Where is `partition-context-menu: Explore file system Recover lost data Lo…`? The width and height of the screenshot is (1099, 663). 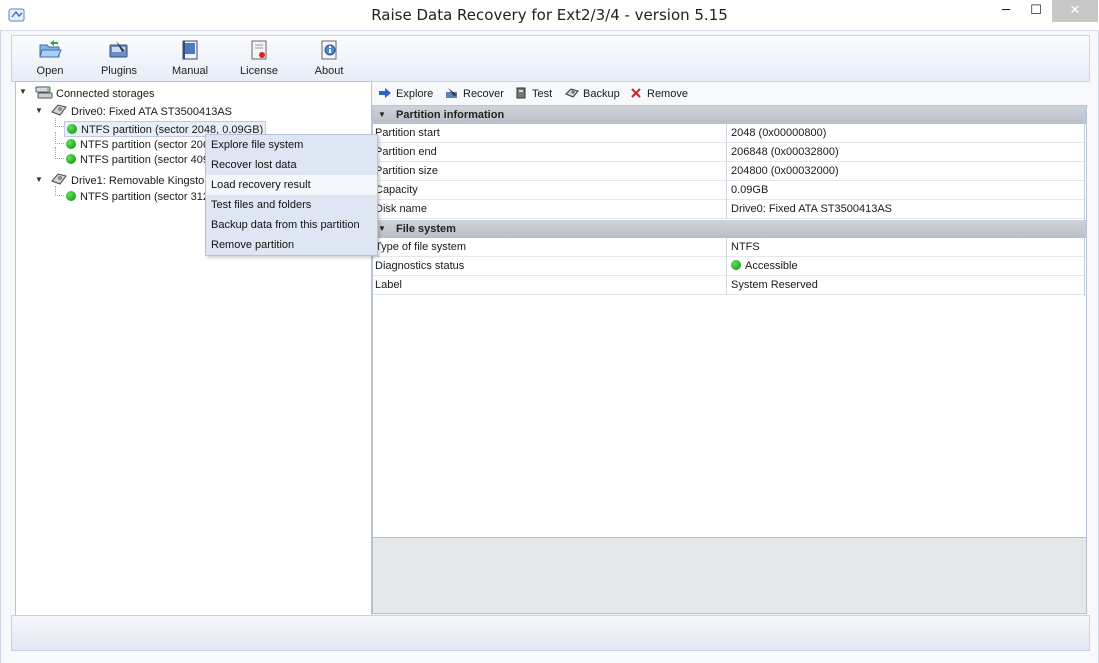
partition-context-menu: Explore file system Recover lost data Lo… is located at coordinates (291, 195).